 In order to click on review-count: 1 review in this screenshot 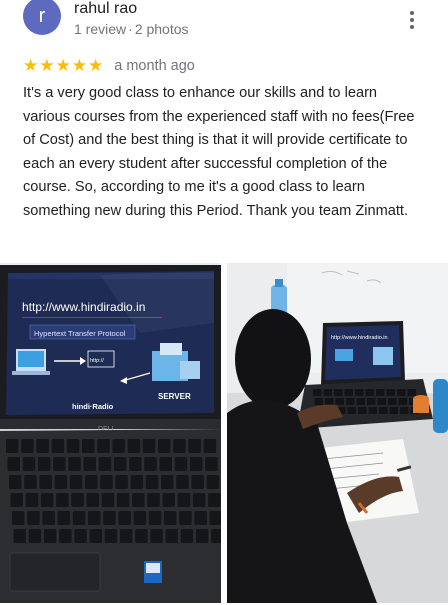, I will do `click(100, 29)`.